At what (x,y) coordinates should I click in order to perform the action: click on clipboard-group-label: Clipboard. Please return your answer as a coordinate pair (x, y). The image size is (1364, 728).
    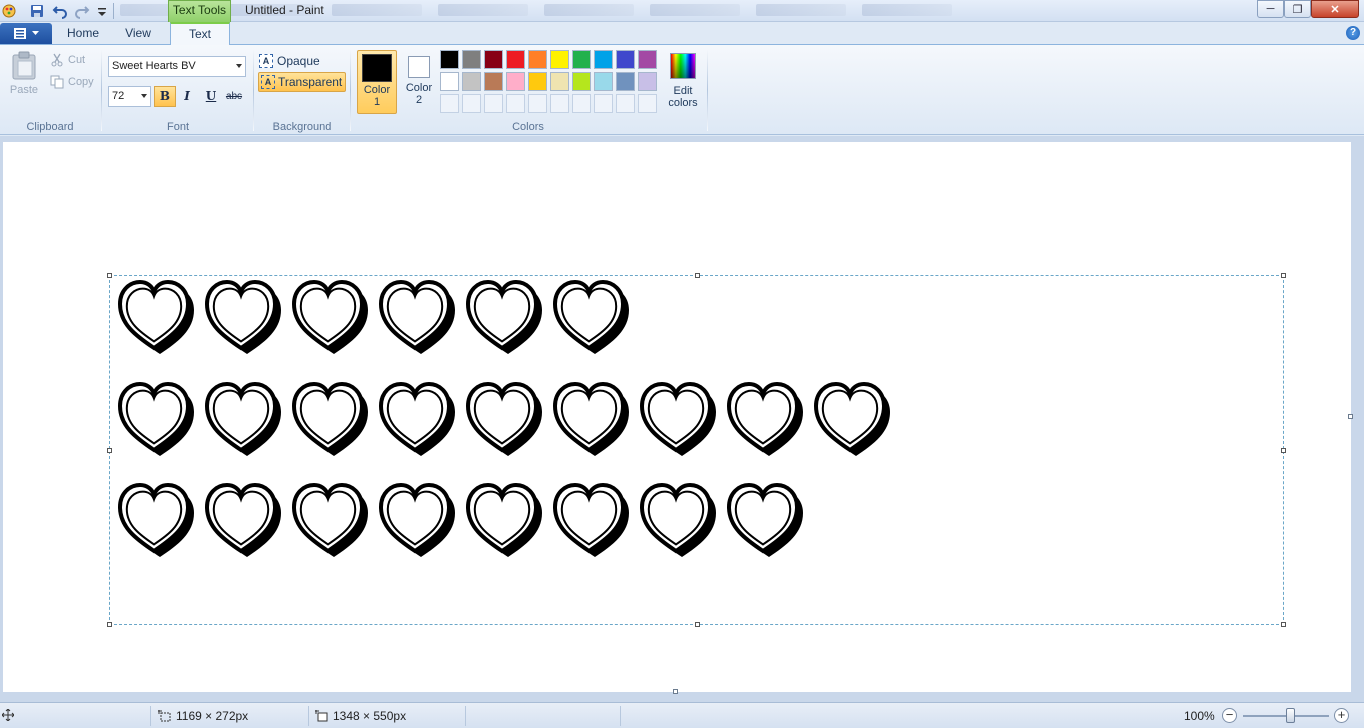
    Looking at the image, I should click on (50, 127).